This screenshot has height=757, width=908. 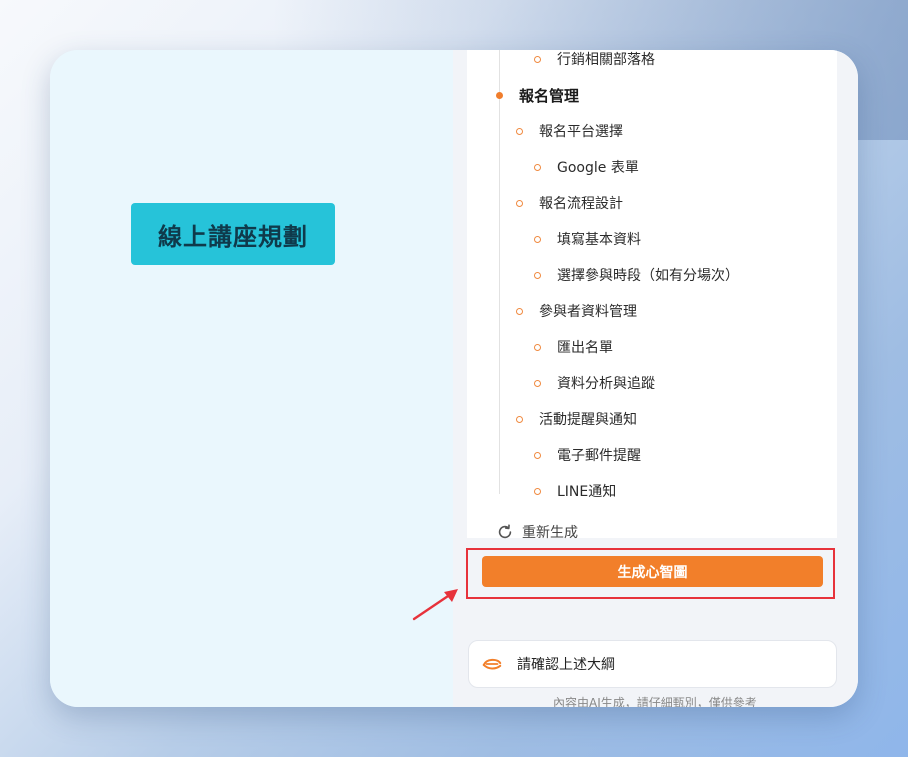 What do you see at coordinates (647, 203) in the screenshot?
I see `outline-item: 報名流程設計` at bounding box center [647, 203].